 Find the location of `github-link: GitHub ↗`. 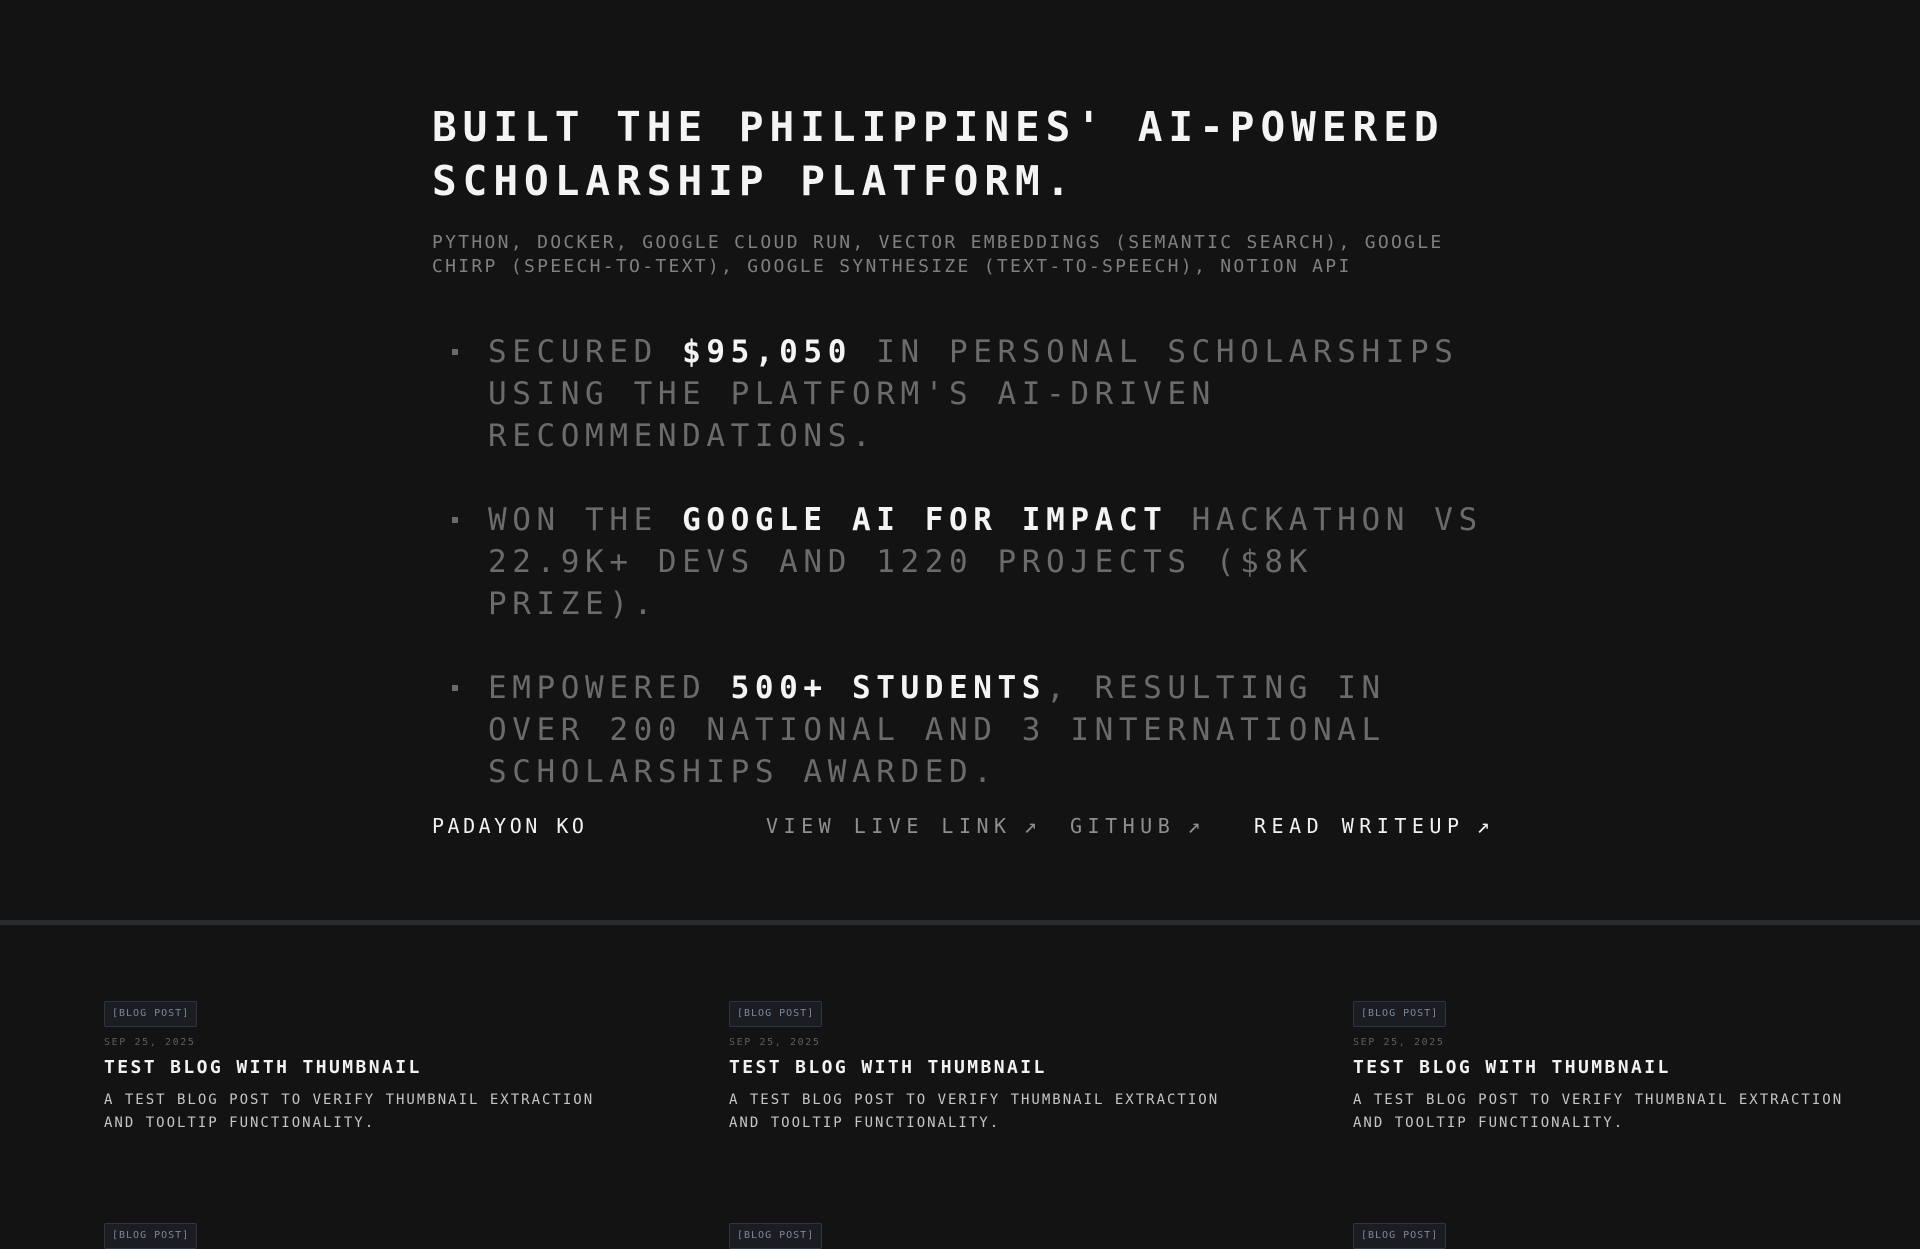

github-link: GitHub ↗ is located at coordinates (1135, 826).